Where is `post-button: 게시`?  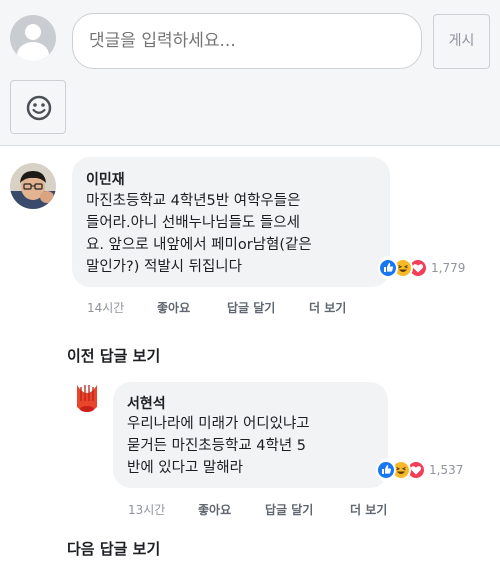 post-button: 게시 is located at coordinates (461, 41).